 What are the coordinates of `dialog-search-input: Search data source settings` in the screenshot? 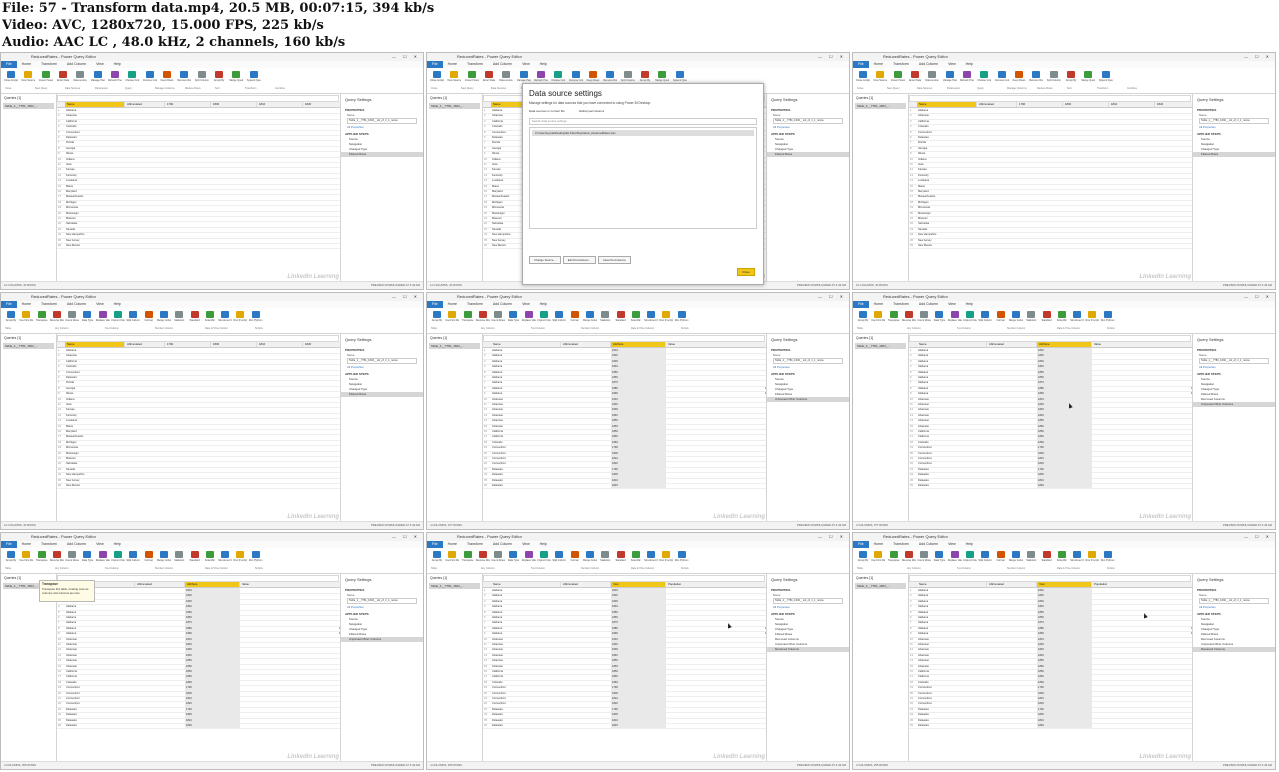 It's located at (643, 121).